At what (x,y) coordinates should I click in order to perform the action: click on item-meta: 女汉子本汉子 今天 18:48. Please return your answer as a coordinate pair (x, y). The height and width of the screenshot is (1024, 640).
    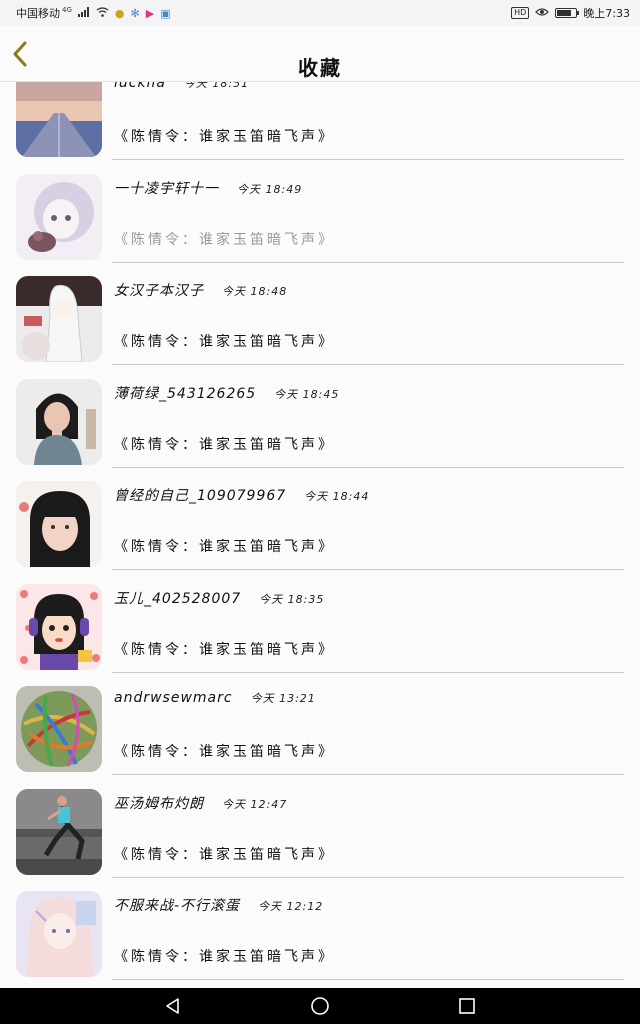
    Looking at the image, I should click on (200, 290).